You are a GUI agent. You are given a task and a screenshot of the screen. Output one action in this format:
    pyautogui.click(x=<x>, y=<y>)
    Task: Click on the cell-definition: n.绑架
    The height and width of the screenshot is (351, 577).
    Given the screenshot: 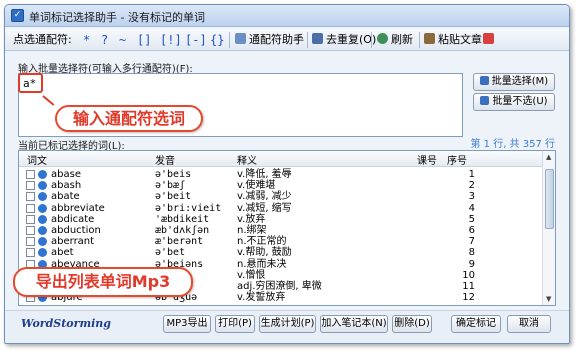 What is the action you would take?
    pyautogui.click(x=252, y=230)
    